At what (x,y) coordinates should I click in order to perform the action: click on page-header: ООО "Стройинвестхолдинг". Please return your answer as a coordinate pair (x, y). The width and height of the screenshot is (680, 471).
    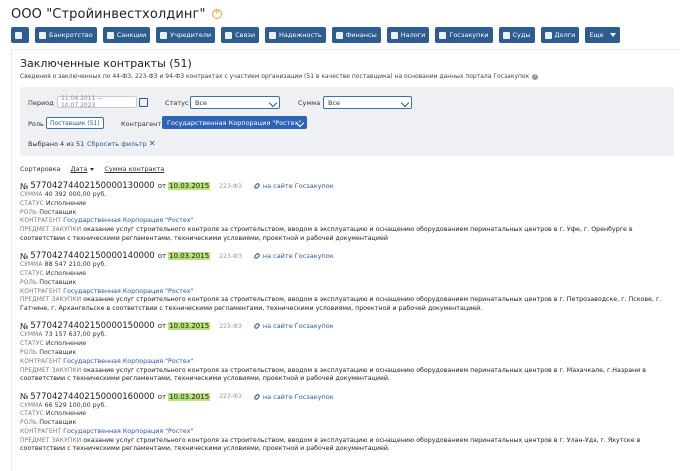
    Looking at the image, I should click on (116, 14).